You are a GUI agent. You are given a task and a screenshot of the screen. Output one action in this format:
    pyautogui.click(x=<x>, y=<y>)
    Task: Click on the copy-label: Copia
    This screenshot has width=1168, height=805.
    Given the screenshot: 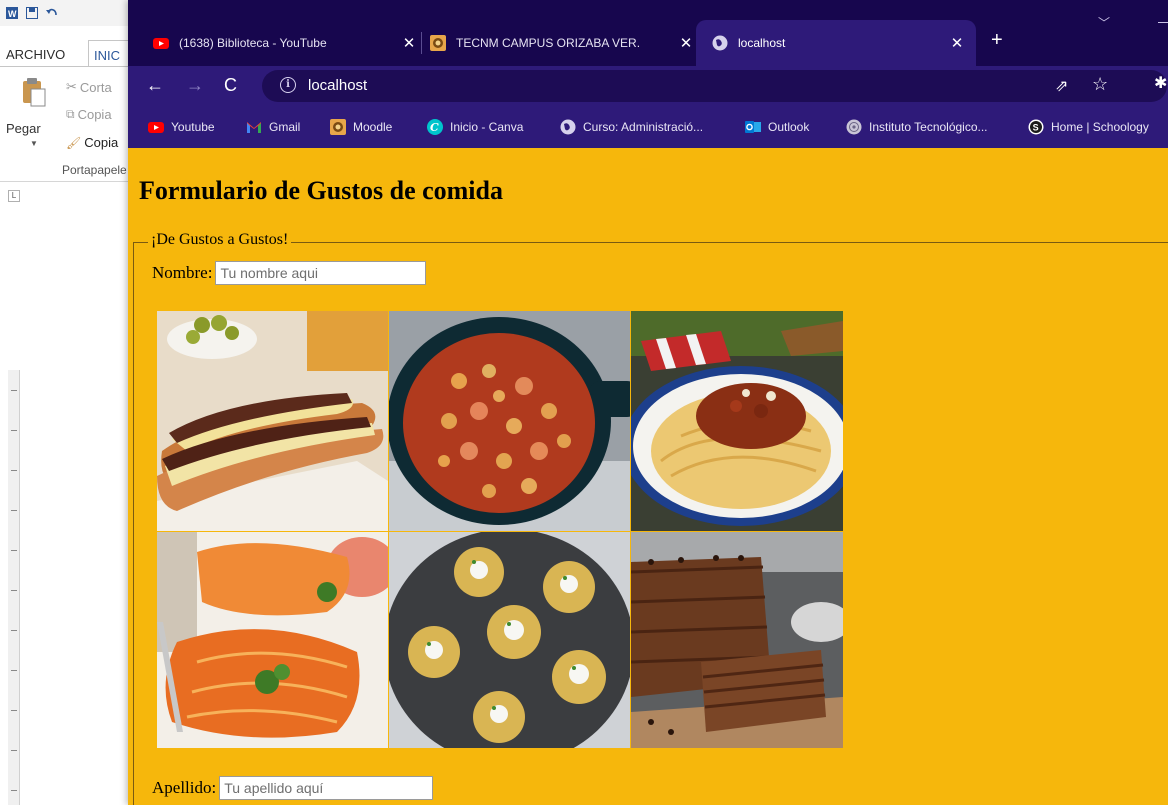 What is the action you would take?
    pyautogui.click(x=94, y=114)
    